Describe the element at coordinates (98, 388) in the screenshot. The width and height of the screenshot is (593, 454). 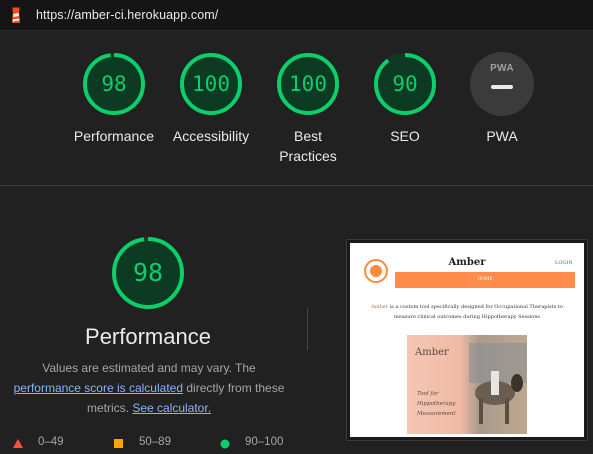
I see `performance-score-link: performance score is calculated` at that location.